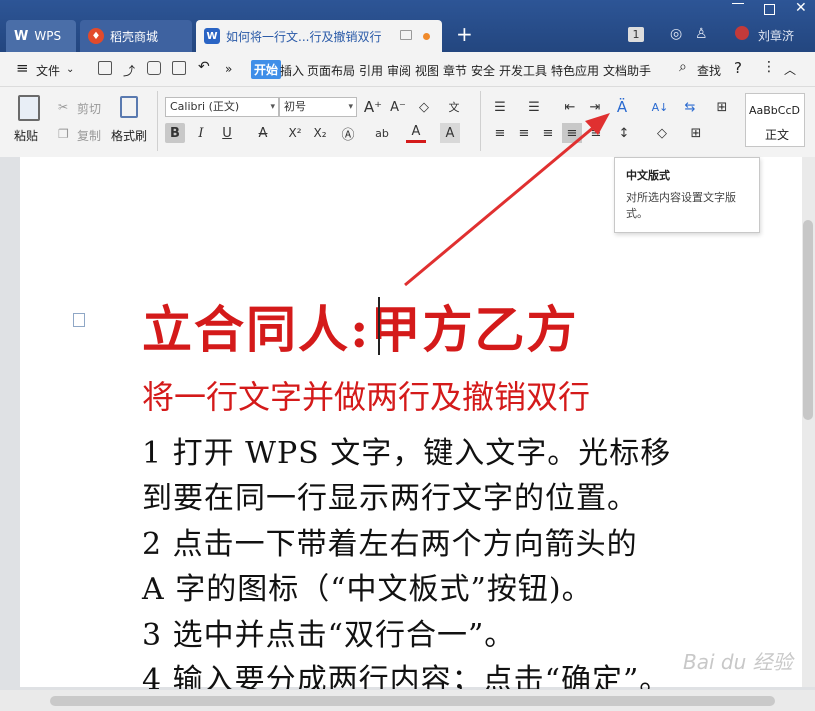  I want to click on arrow-shaft, so click(502, 203).